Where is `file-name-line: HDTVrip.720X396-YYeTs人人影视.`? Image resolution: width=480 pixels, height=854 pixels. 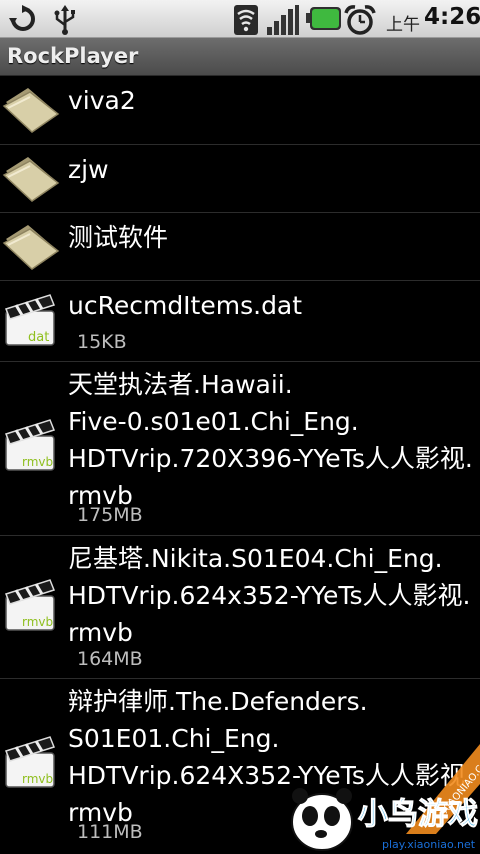
file-name-line: HDTVrip.720X396-YYeTs人人影视. is located at coordinates (270, 458).